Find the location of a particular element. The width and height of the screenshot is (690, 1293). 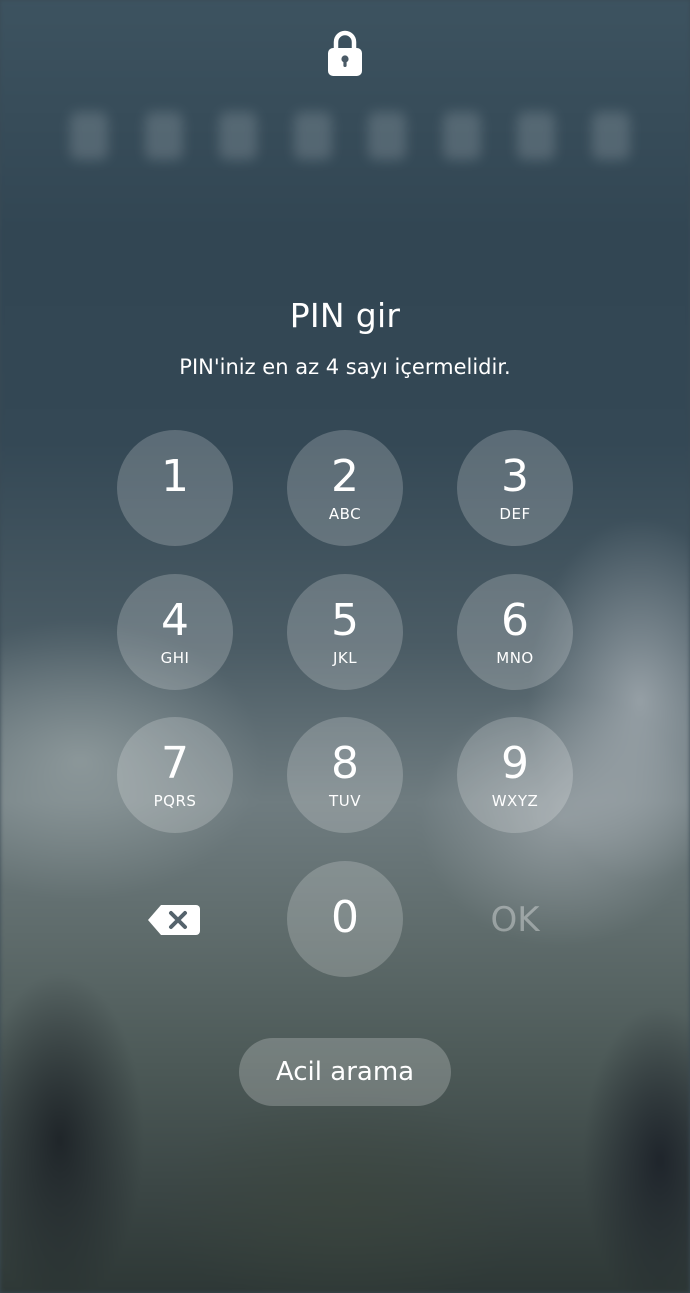

key-letters: GHI is located at coordinates (175, 658).